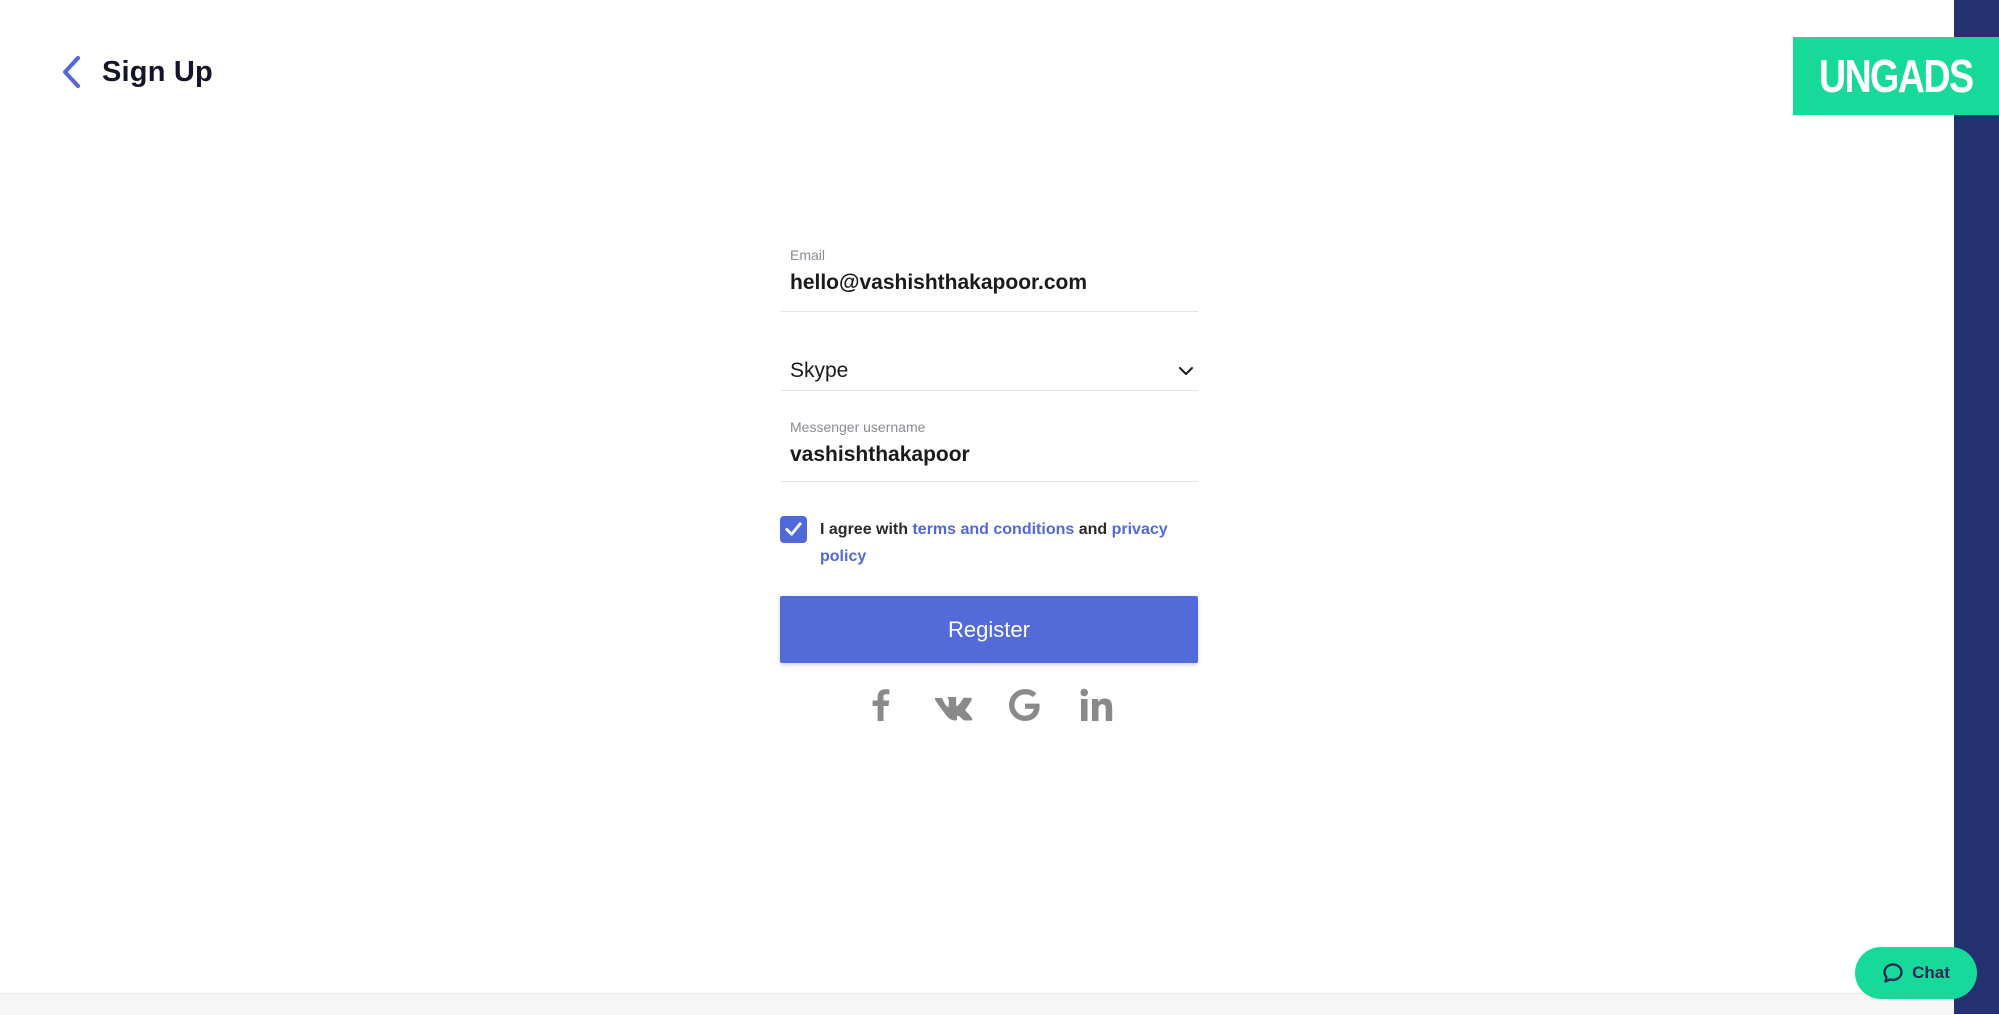 Image resolution: width=1999 pixels, height=1015 pixels. What do you see at coordinates (1893, 973) in the screenshot?
I see `chat-bubble-icon` at bounding box center [1893, 973].